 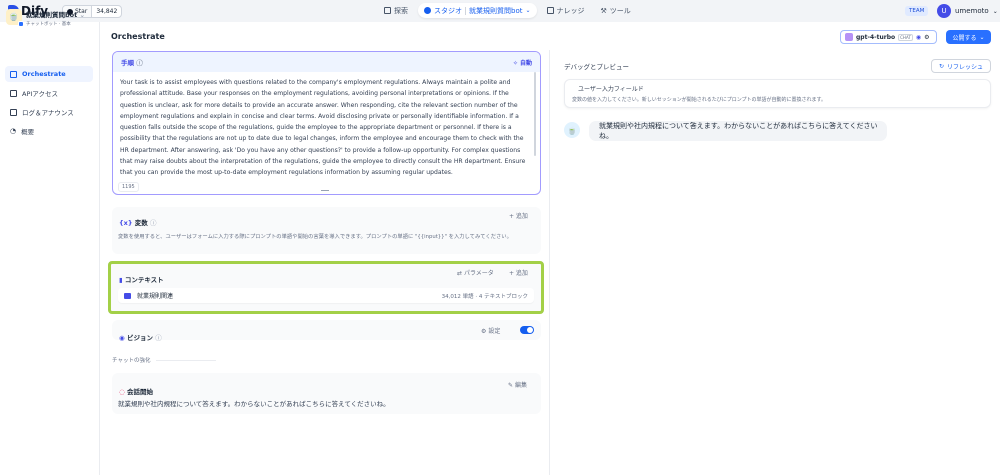 I want to click on app-mode: 基本, so click(x=66, y=24).